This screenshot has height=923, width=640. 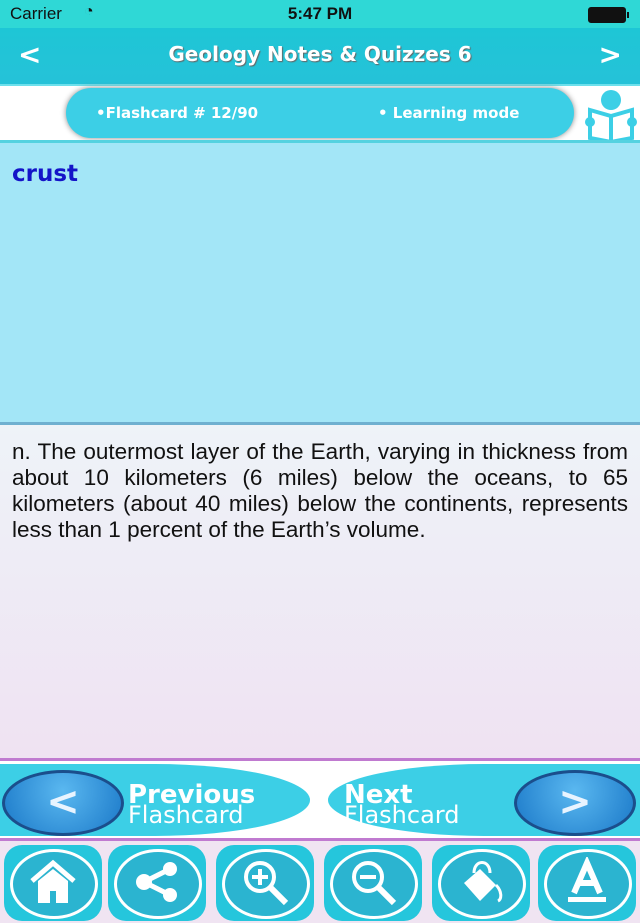 I want to click on next-flashcard-button: Next Flashcard >, so click(x=484, y=800).